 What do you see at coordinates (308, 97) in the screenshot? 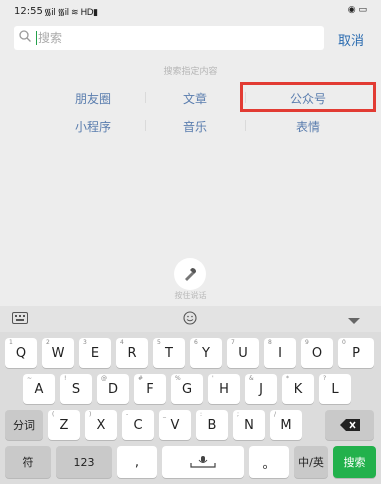
I see `highlight-box` at bounding box center [308, 97].